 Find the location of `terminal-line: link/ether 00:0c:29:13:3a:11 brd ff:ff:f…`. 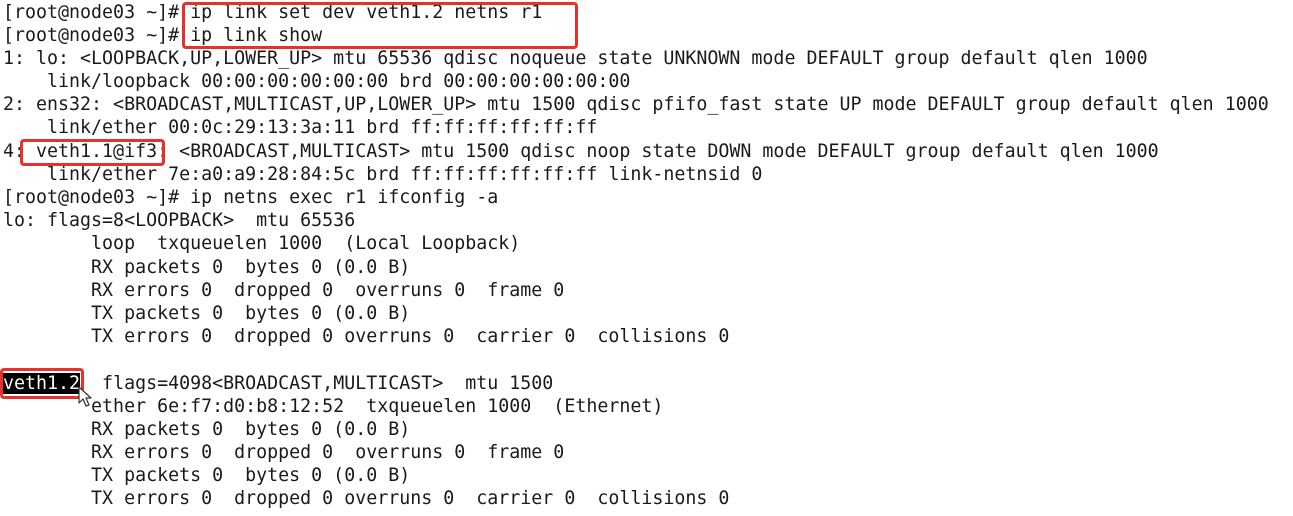

terminal-line: link/ether 00:0c:29:13:3a:11 brd ff:ff:f… is located at coordinates (300, 127).